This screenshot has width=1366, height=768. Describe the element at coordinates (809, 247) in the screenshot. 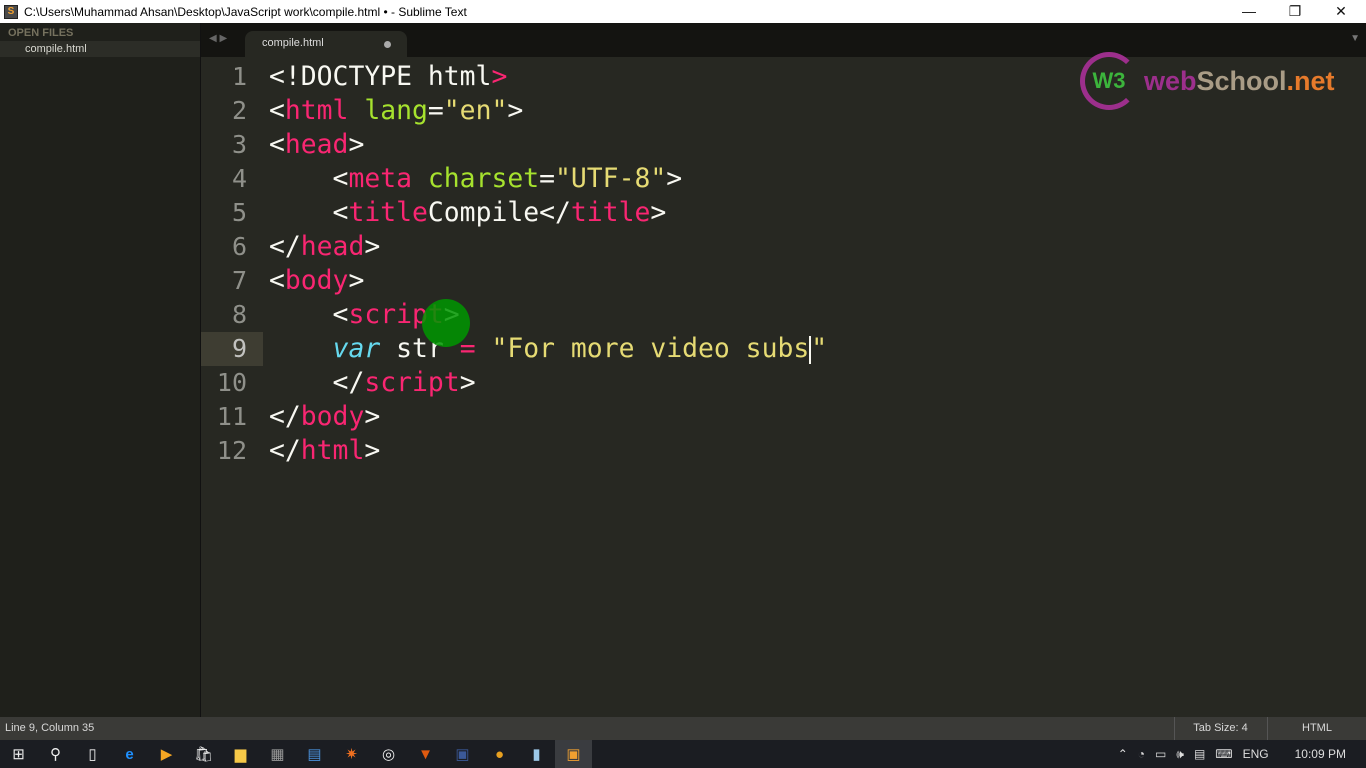

I see `code-line: </head>` at that location.